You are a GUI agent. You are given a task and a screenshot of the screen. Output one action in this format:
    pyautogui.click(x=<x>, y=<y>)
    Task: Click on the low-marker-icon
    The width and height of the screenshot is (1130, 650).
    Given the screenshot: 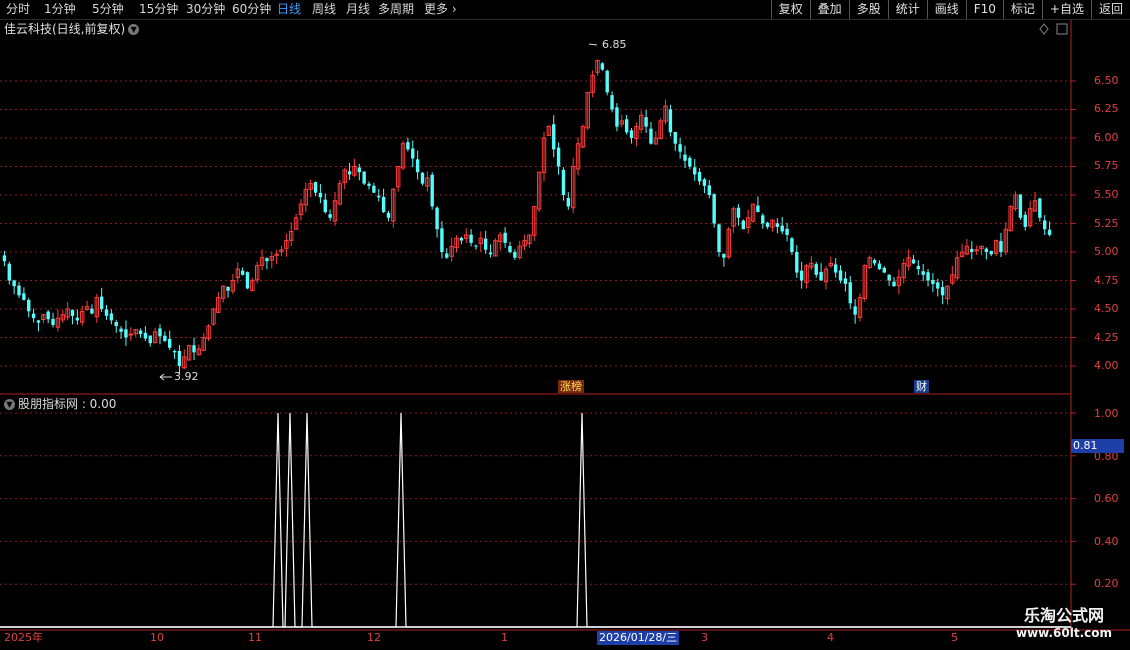 What is the action you would take?
    pyautogui.click(x=165, y=377)
    